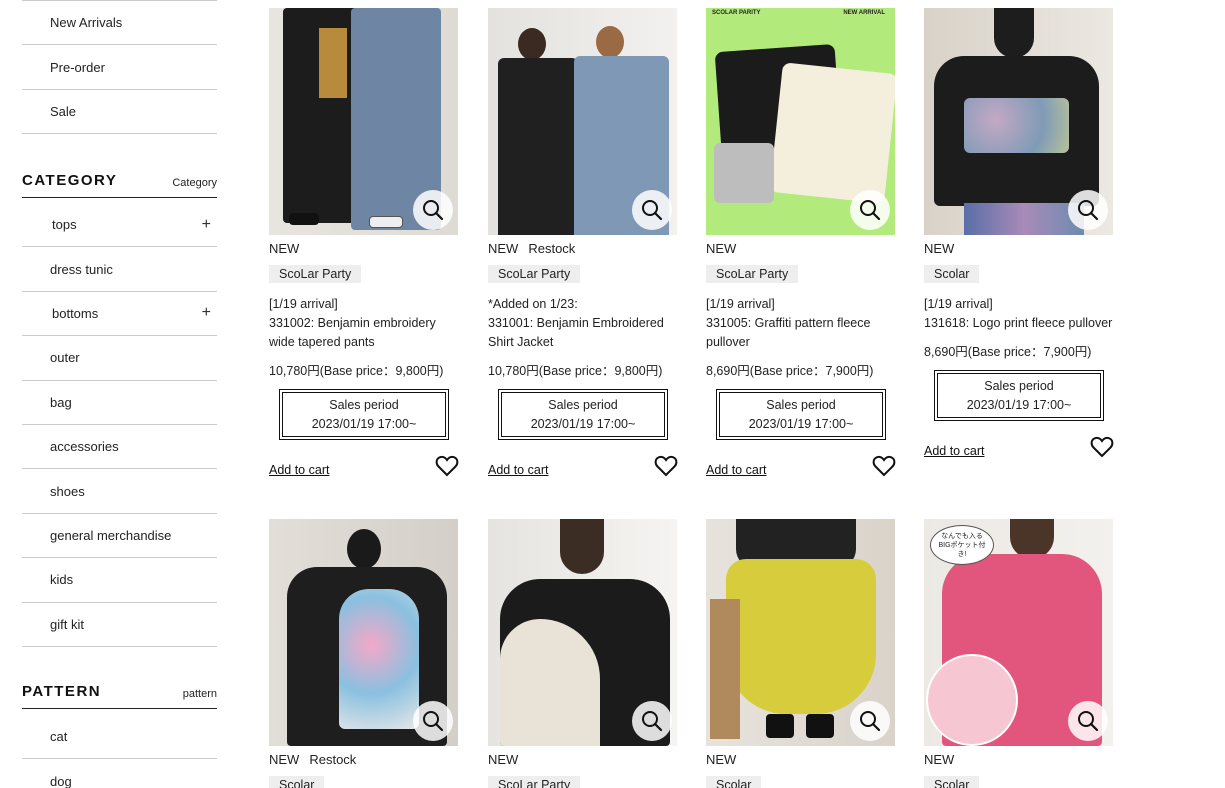  Describe the element at coordinates (1018, 632) in the screenshot. I see `product-image: なんでも入る BIGポケット付き!` at that location.